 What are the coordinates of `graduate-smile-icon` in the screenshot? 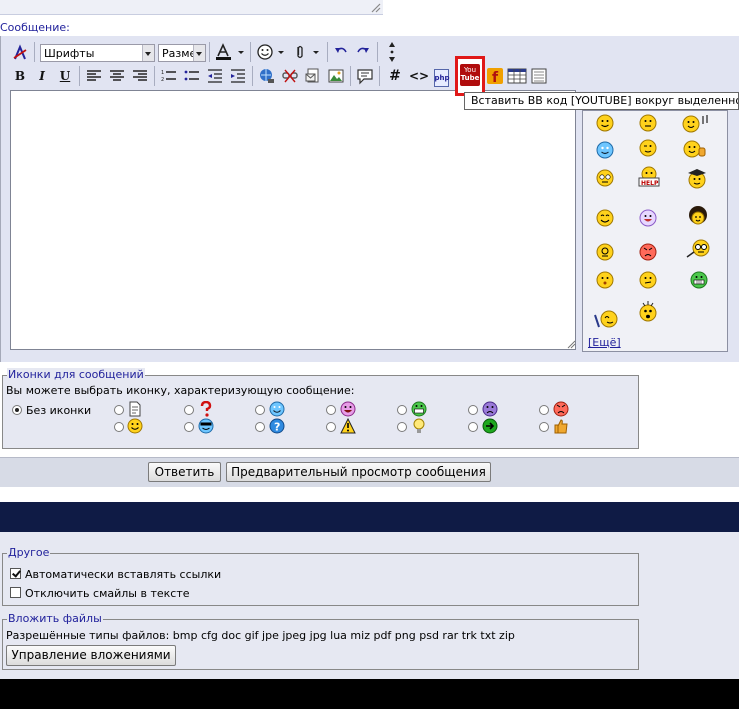 It's located at (697, 178).